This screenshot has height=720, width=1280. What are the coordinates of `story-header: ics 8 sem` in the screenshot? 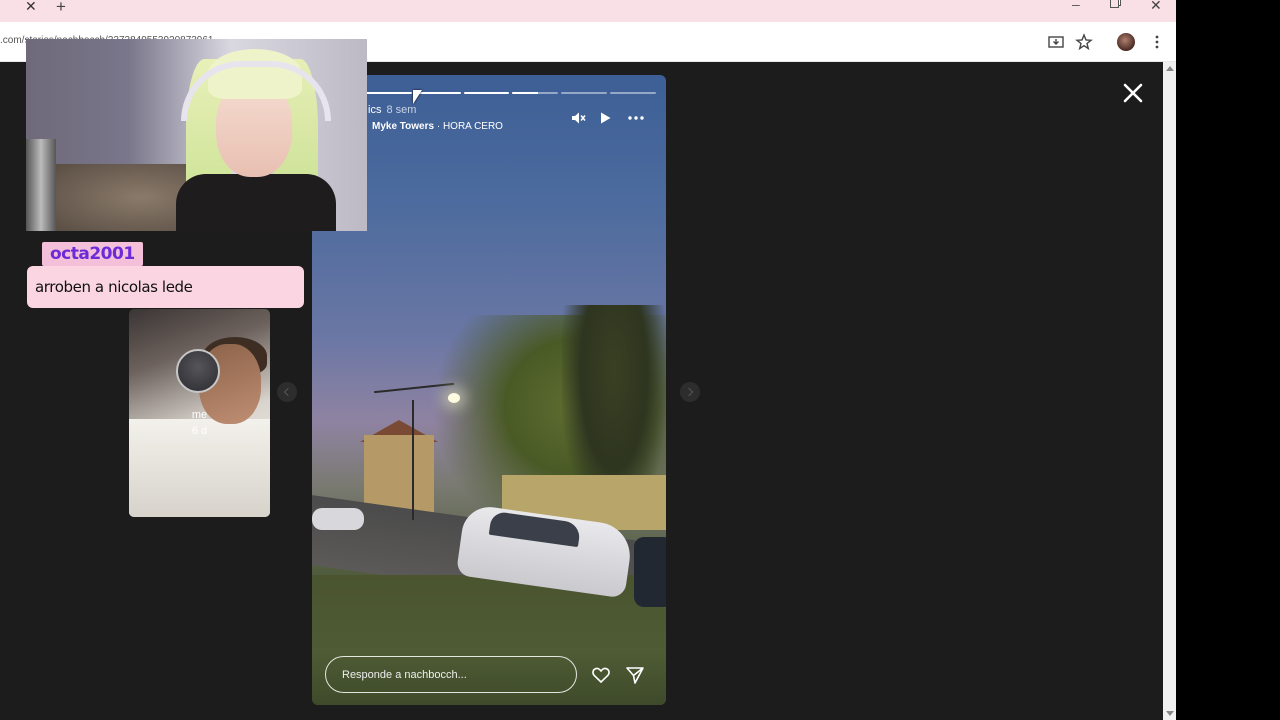 It's located at (392, 110).